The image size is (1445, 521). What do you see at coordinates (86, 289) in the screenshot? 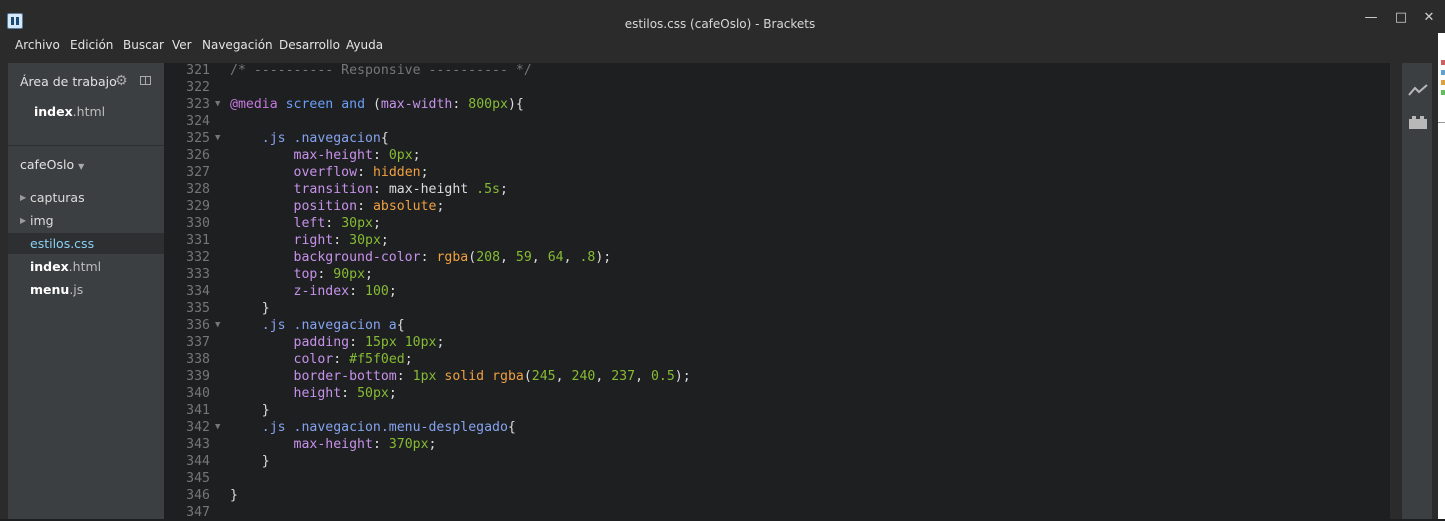
I see `tree-file-menu-js: menu.js` at bounding box center [86, 289].